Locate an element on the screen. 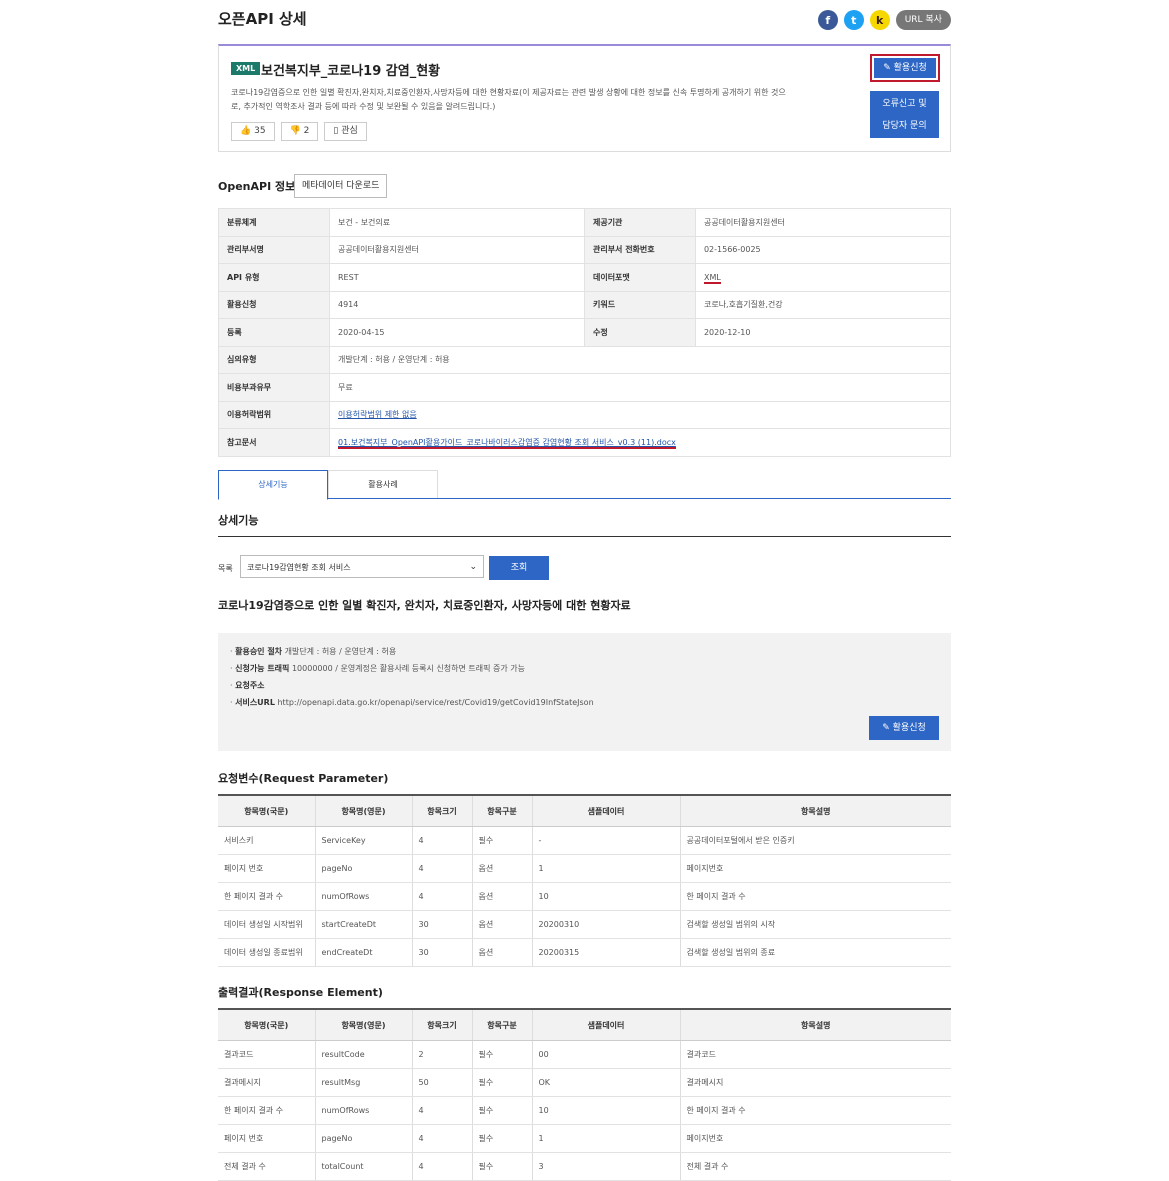 The width and height of the screenshot is (1169, 1181). metadata-download-button: 메타데이터 다운로드 is located at coordinates (341, 186).